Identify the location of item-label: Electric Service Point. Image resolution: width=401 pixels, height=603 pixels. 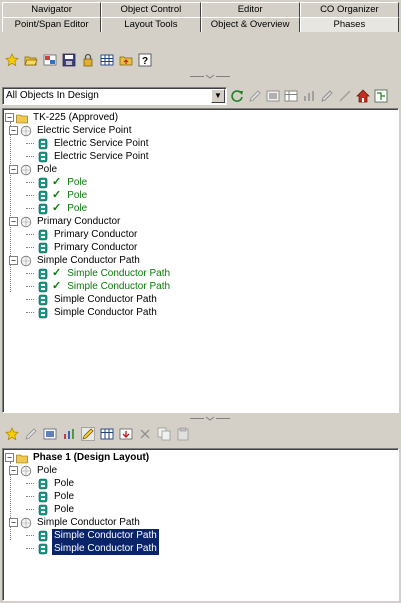
(101, 156).